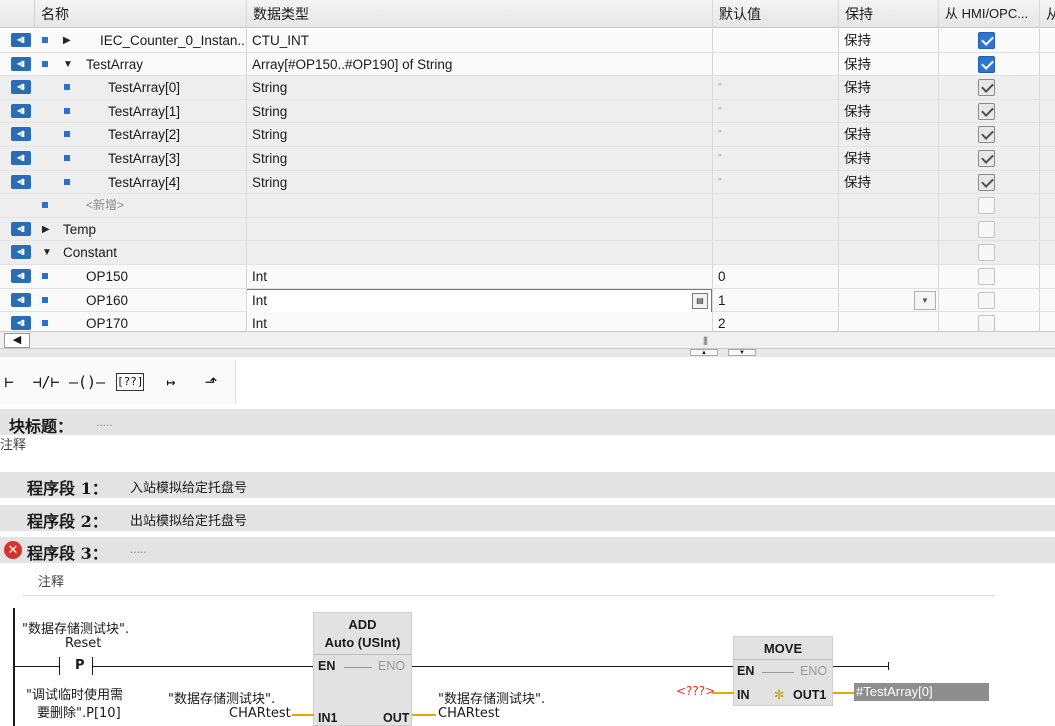 This screenshot has height=726, width=1055. I want to click on table-row: ◂▮ OP170 Int 2, so click(527, 322).